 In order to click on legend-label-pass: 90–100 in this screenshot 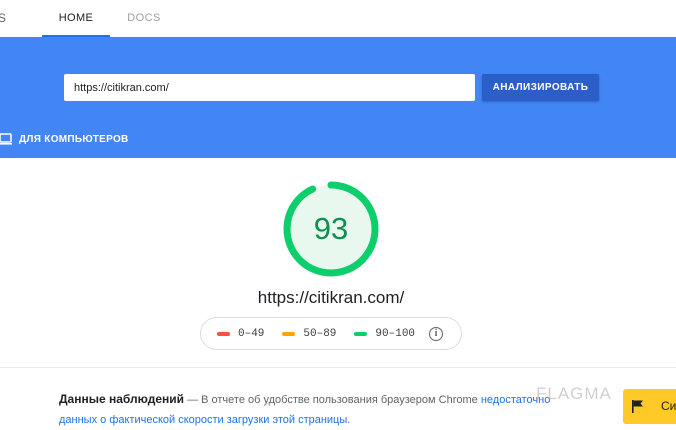, I will do `click(395, 333)`.